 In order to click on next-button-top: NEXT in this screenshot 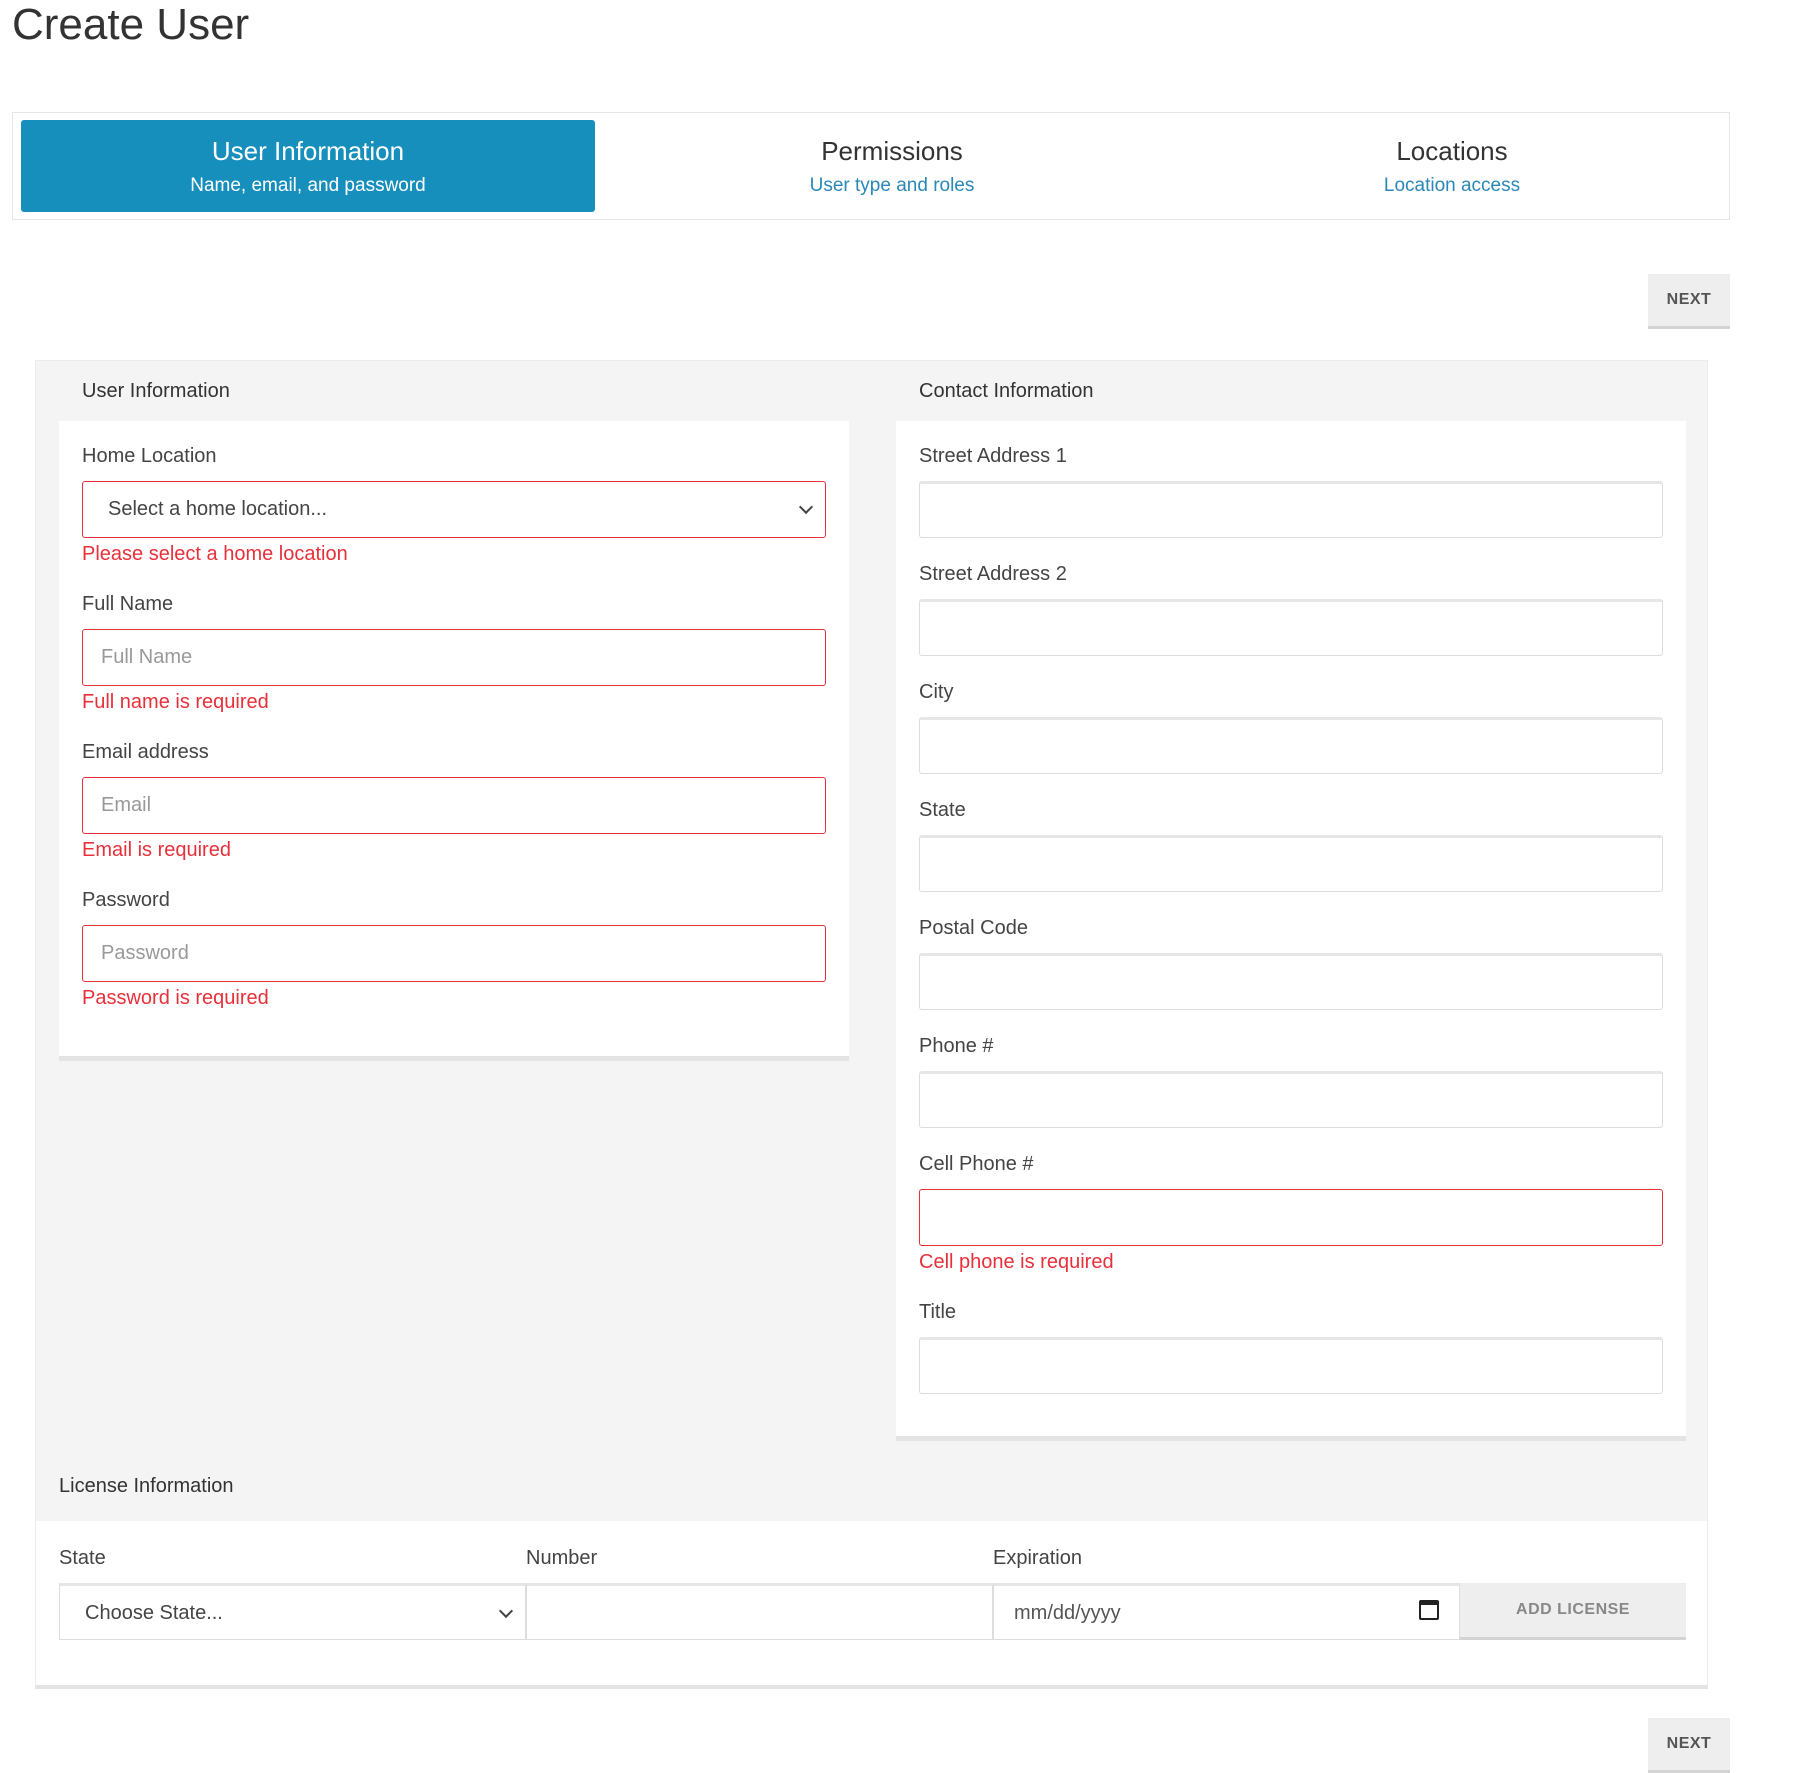, I will do `click(1689, 301)`.